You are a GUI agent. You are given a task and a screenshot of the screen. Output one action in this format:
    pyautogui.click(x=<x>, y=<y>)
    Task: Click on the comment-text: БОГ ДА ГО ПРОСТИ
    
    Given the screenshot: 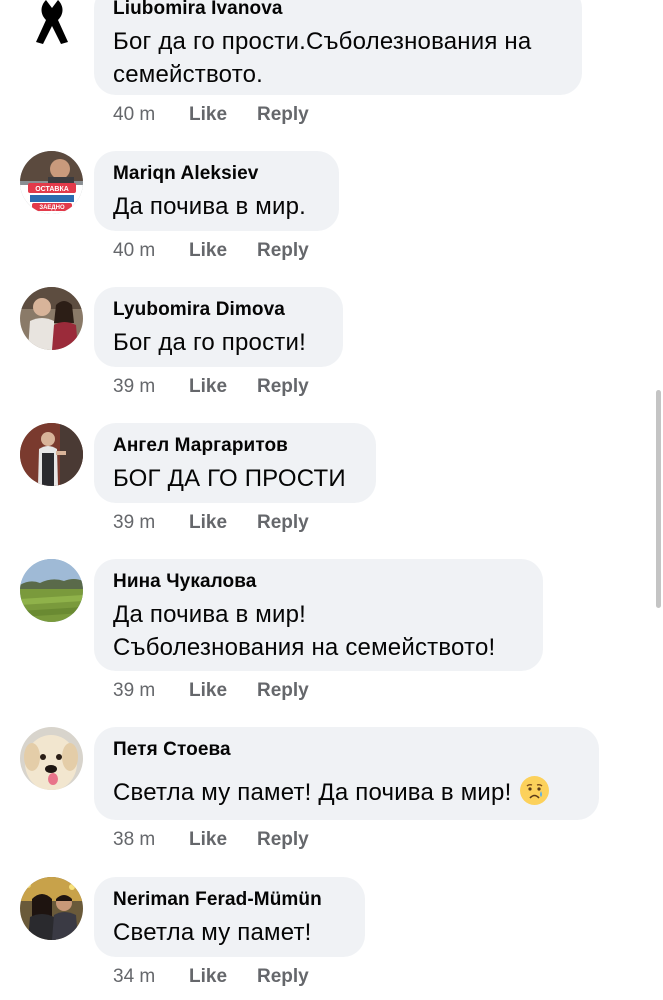 What is the action you would take?
    pyautogui.click(x=234, y=478)
    